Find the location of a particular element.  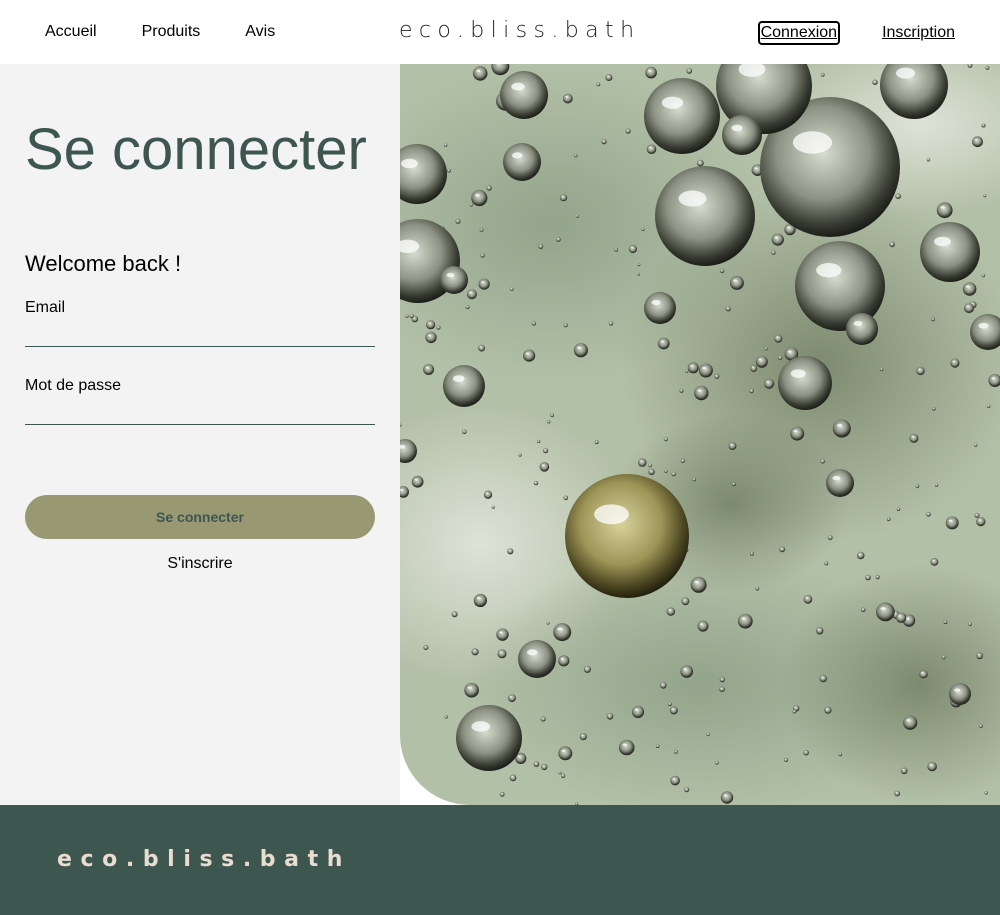

signup-link: S'inscrire is located at coordinates (200, 564).